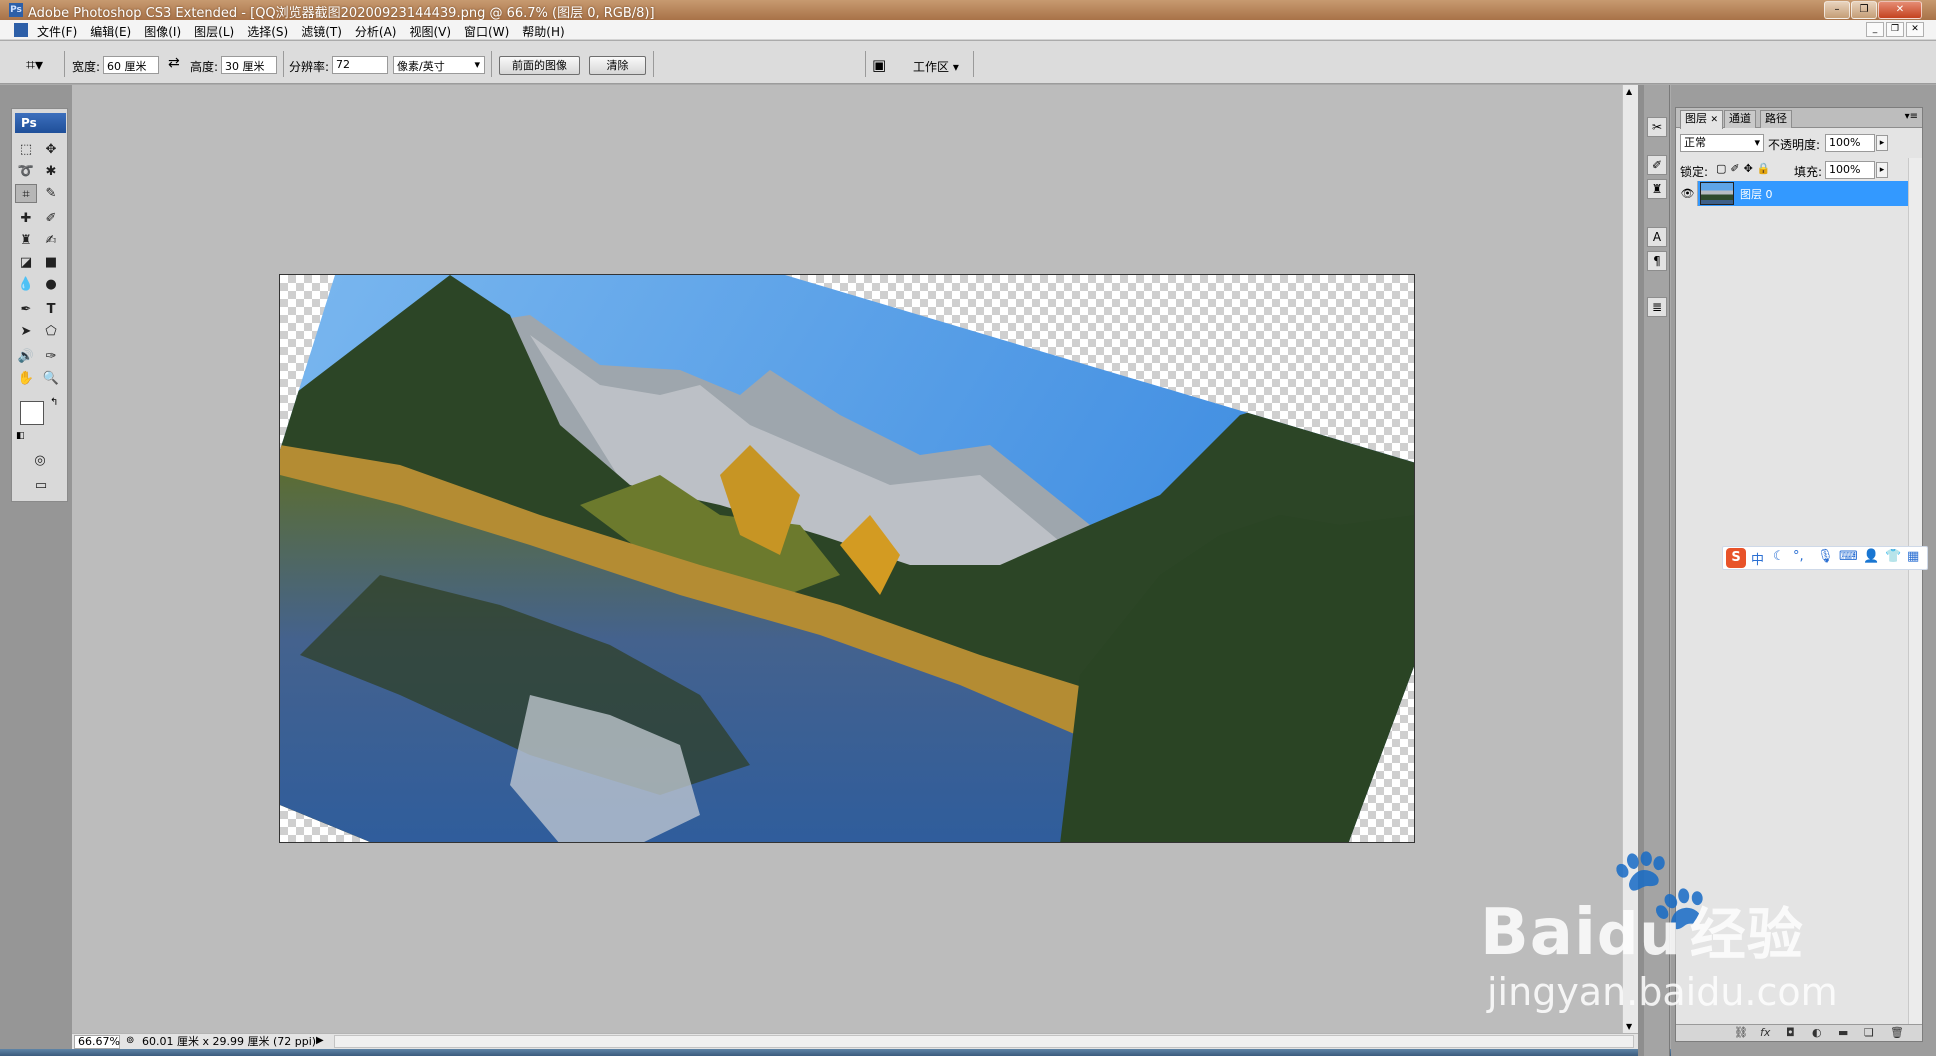  I want to click on shirt-icon: 👕, so click(1893, 556).